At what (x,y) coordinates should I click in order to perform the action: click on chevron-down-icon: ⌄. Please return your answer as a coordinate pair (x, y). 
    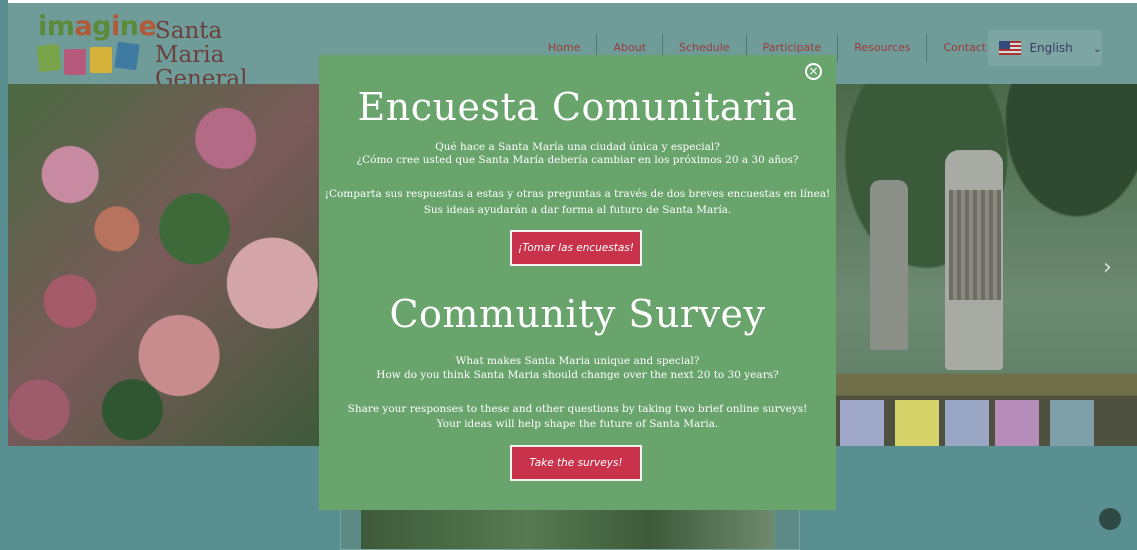
    Looking at the image, I should click on (1097, 48).